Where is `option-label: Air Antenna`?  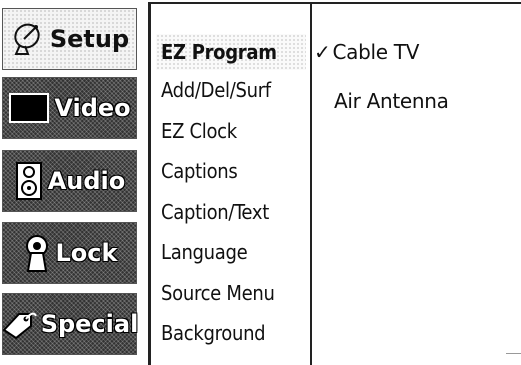 option-label: Air Antenna is located at coordinates (391, 101).